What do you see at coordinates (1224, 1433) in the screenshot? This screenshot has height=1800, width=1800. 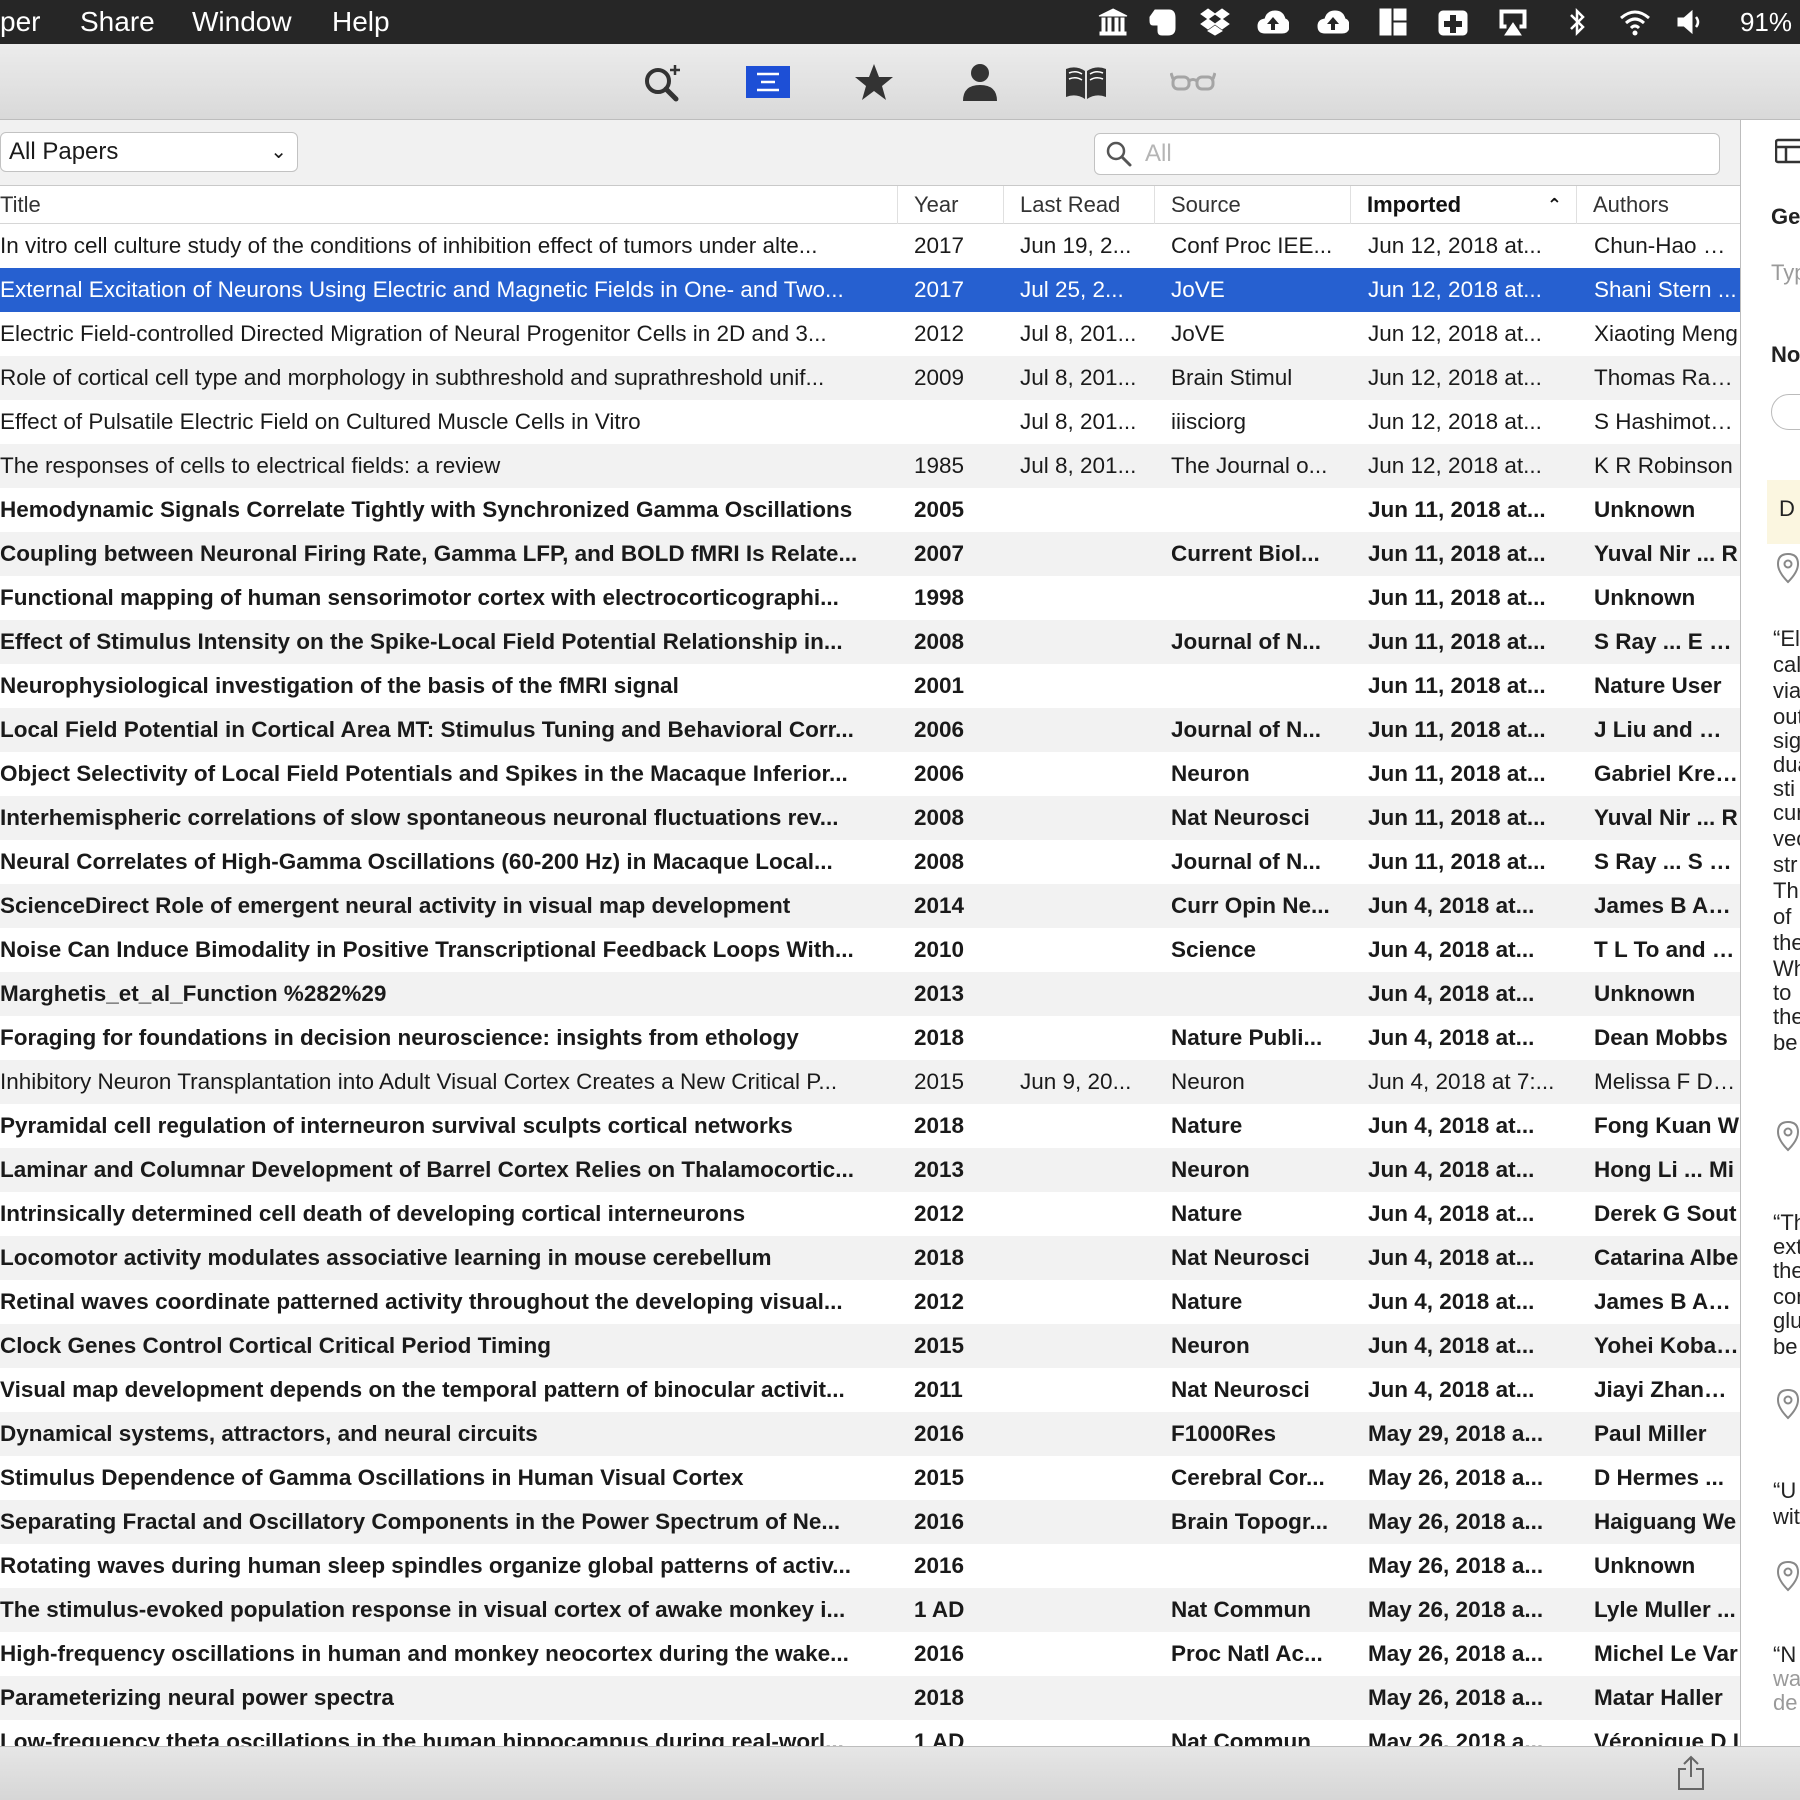 I see `cell-source: F1000Res` at bounding box center [1224, 1433].